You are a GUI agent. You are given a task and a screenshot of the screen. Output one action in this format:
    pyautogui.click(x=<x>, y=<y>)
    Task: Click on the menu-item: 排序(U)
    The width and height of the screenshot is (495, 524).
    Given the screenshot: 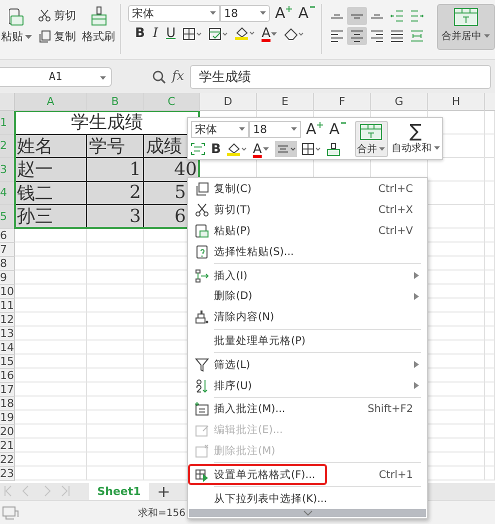 What is the action you would take?
    pyautogui.click(x=307, y=385)
    